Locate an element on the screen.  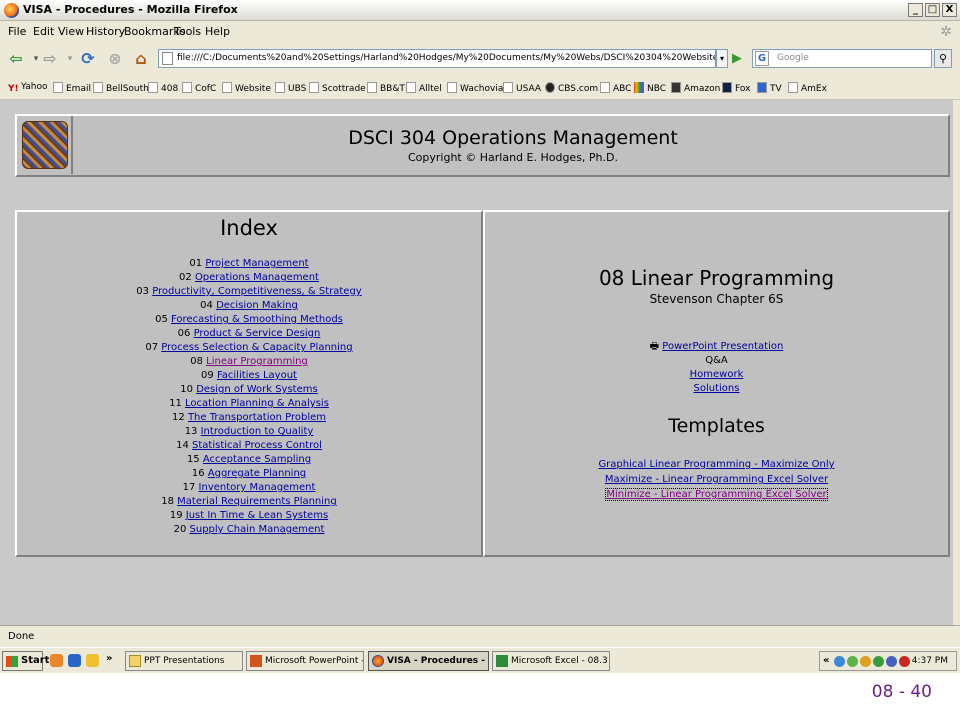
bookmark-cbs: CBS.com is located at coordinates (571, 88).